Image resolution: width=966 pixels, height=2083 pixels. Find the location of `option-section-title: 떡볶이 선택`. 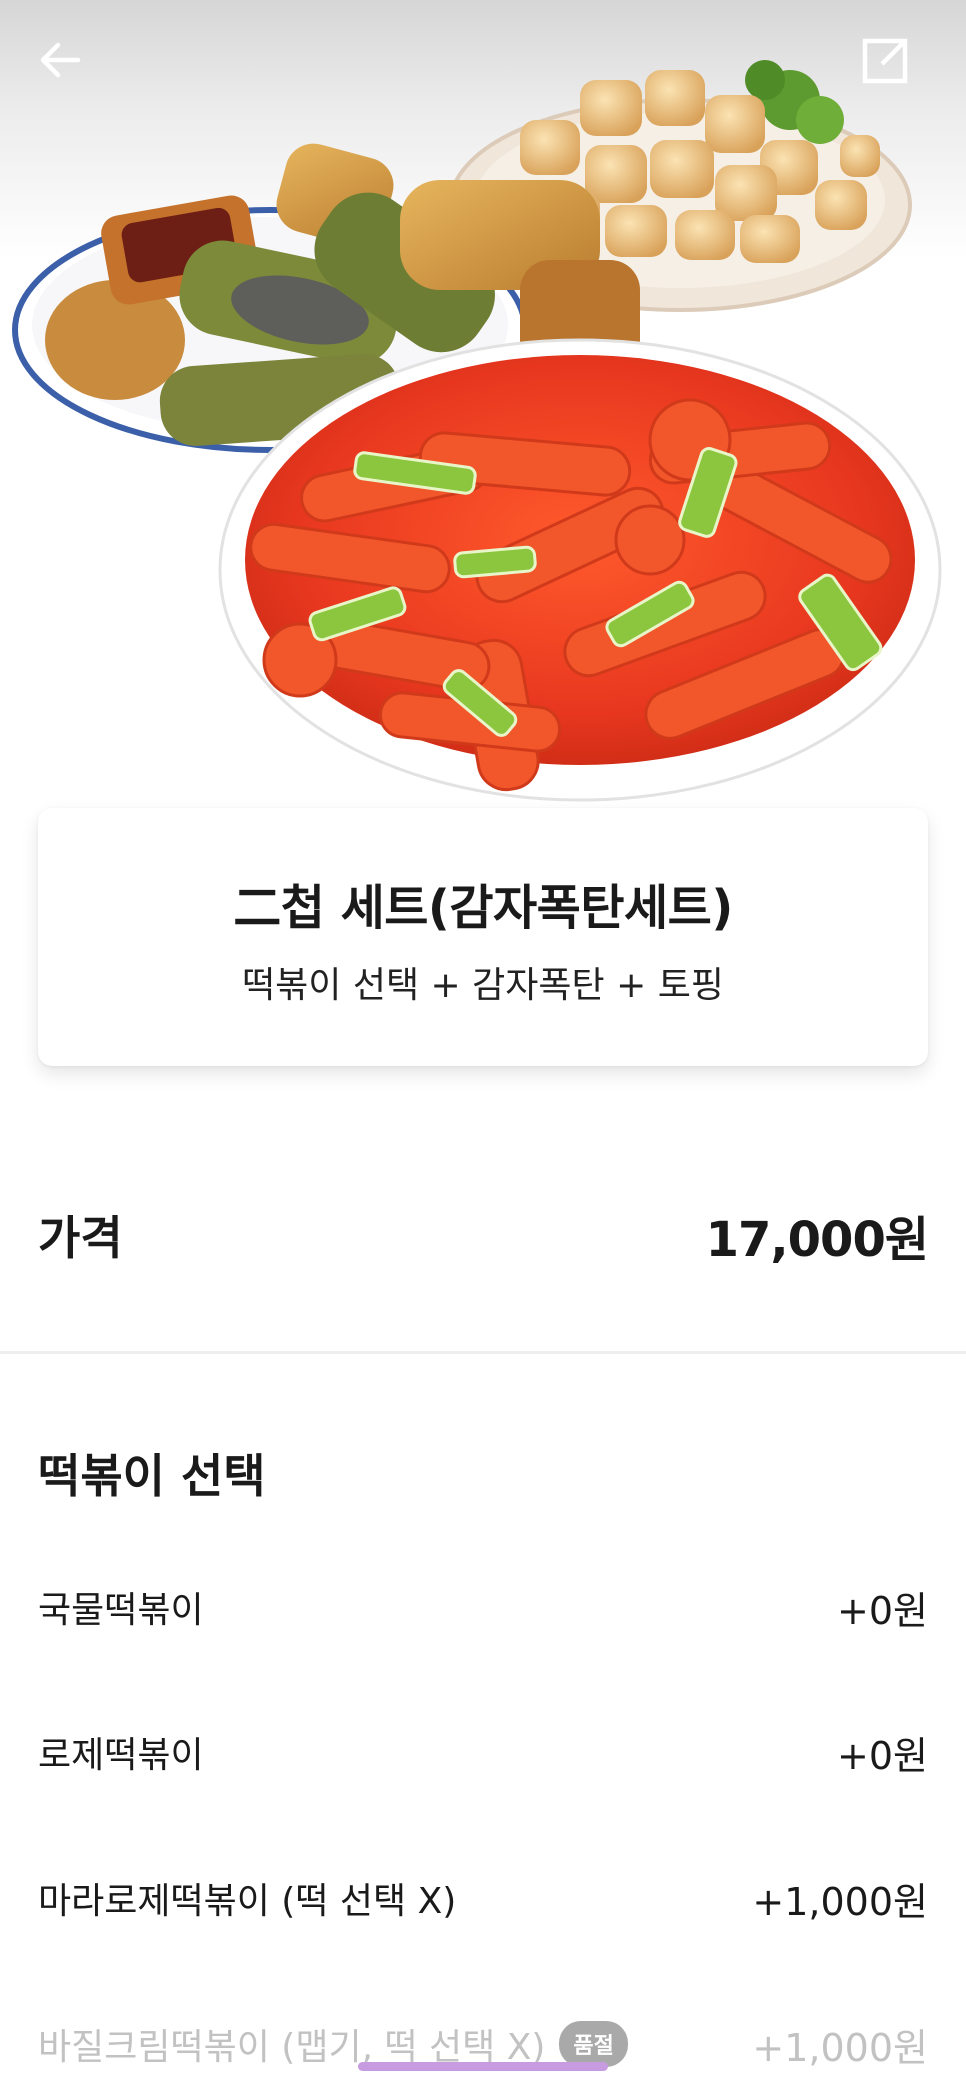

option-section-title: 떡볶이 선택 is located at coordinates (152, 1476).